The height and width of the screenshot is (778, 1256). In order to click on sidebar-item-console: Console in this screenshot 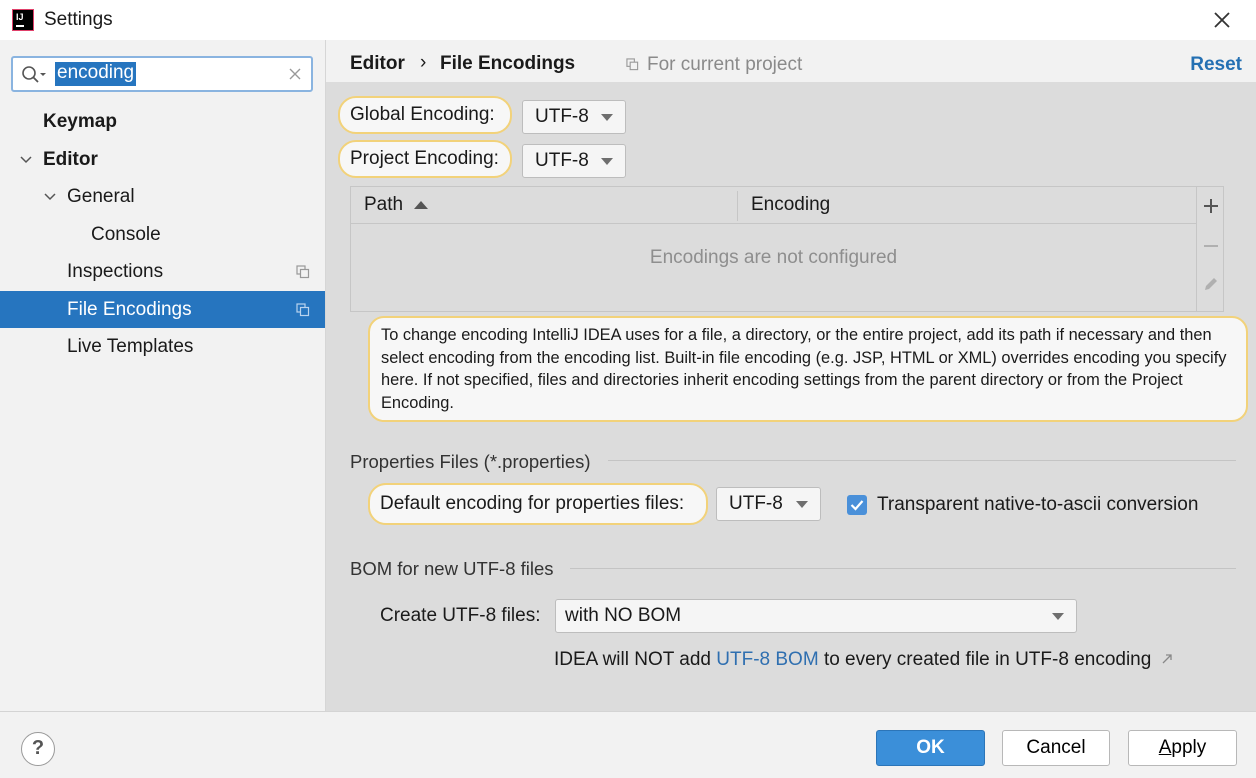, I will do `click(162, 234)`.